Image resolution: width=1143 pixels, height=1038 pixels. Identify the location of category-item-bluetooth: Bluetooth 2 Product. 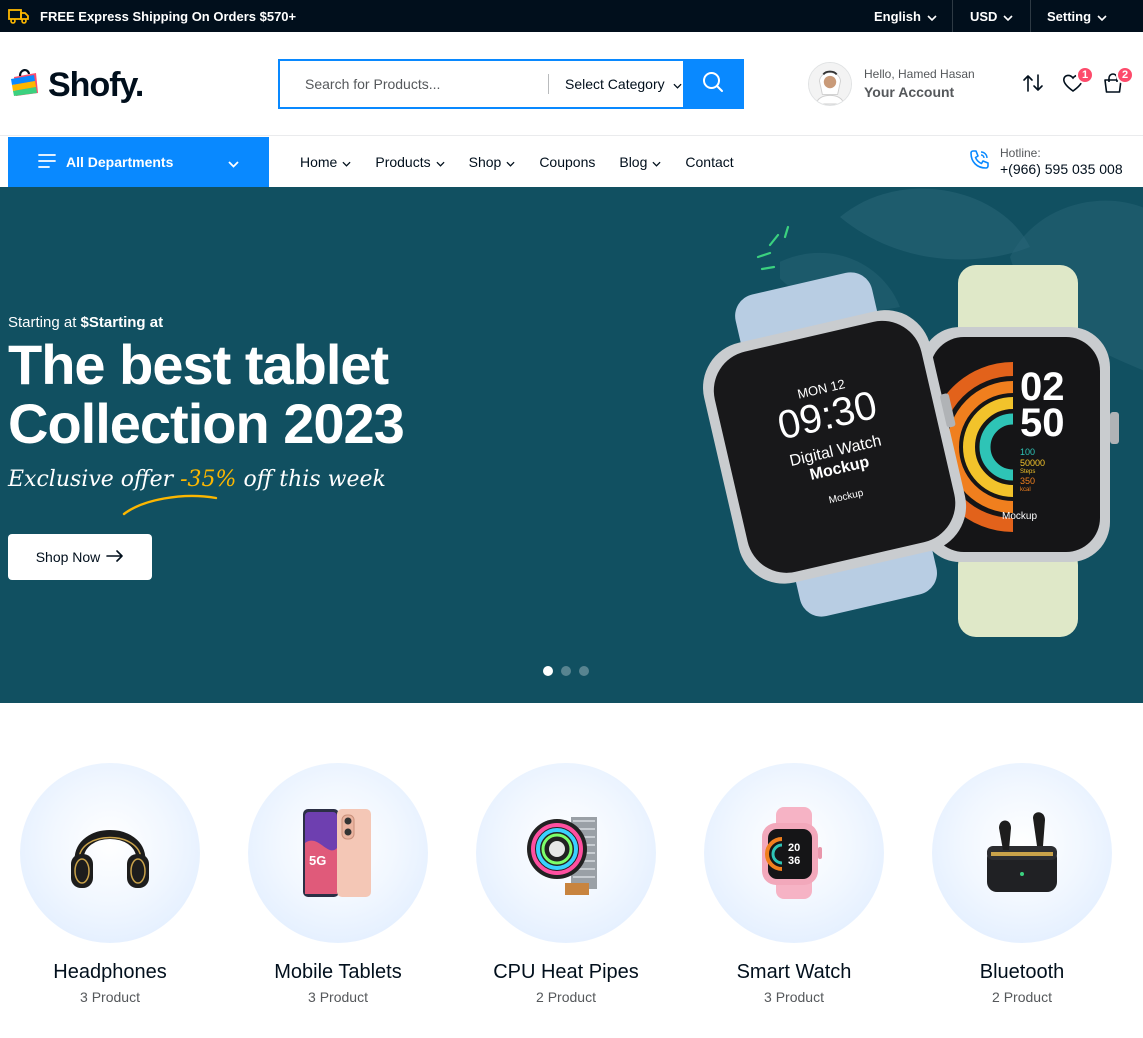
(1022, 884).